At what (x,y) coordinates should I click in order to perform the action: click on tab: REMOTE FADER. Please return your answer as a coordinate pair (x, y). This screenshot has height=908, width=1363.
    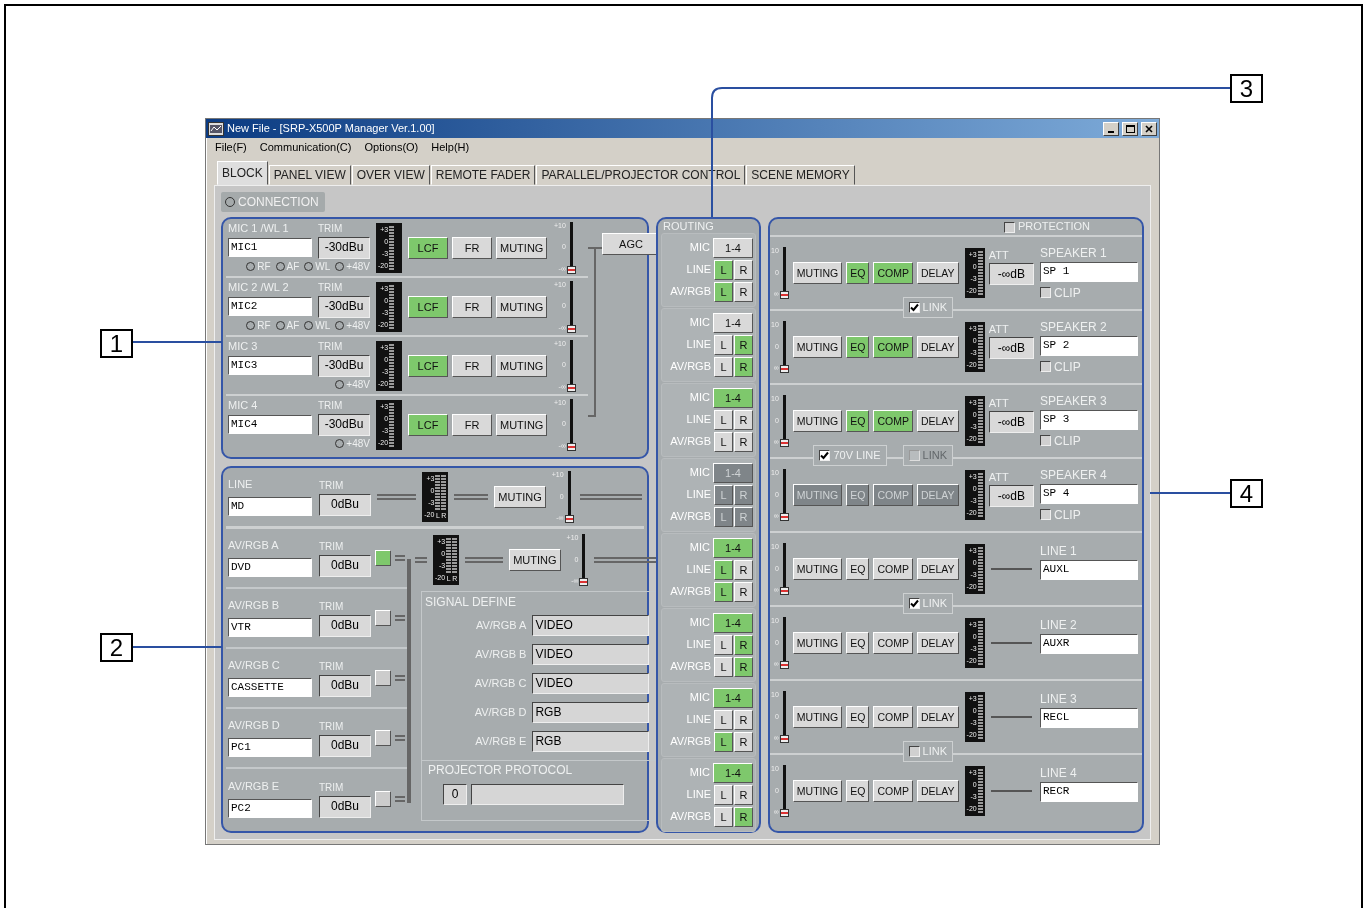
    Looking at the image, I should click on (483, 175).